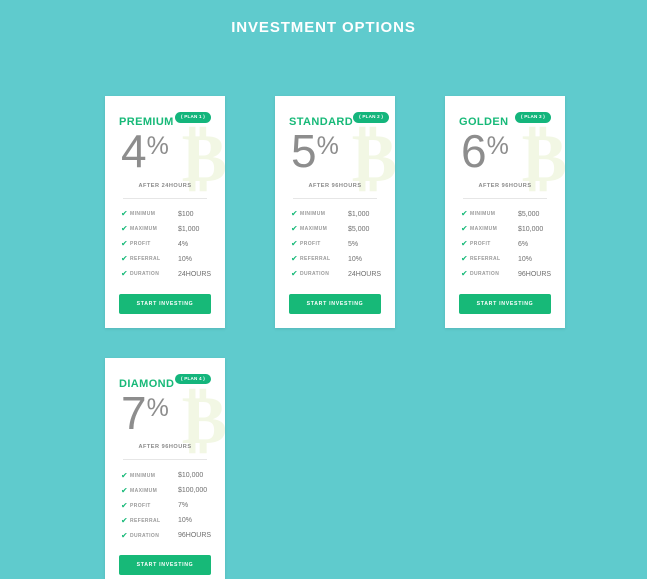 The width and height of the screenshot is (647, 579). I want to click on list-item: ✔ PROFIT 6%, so click(505, 244).